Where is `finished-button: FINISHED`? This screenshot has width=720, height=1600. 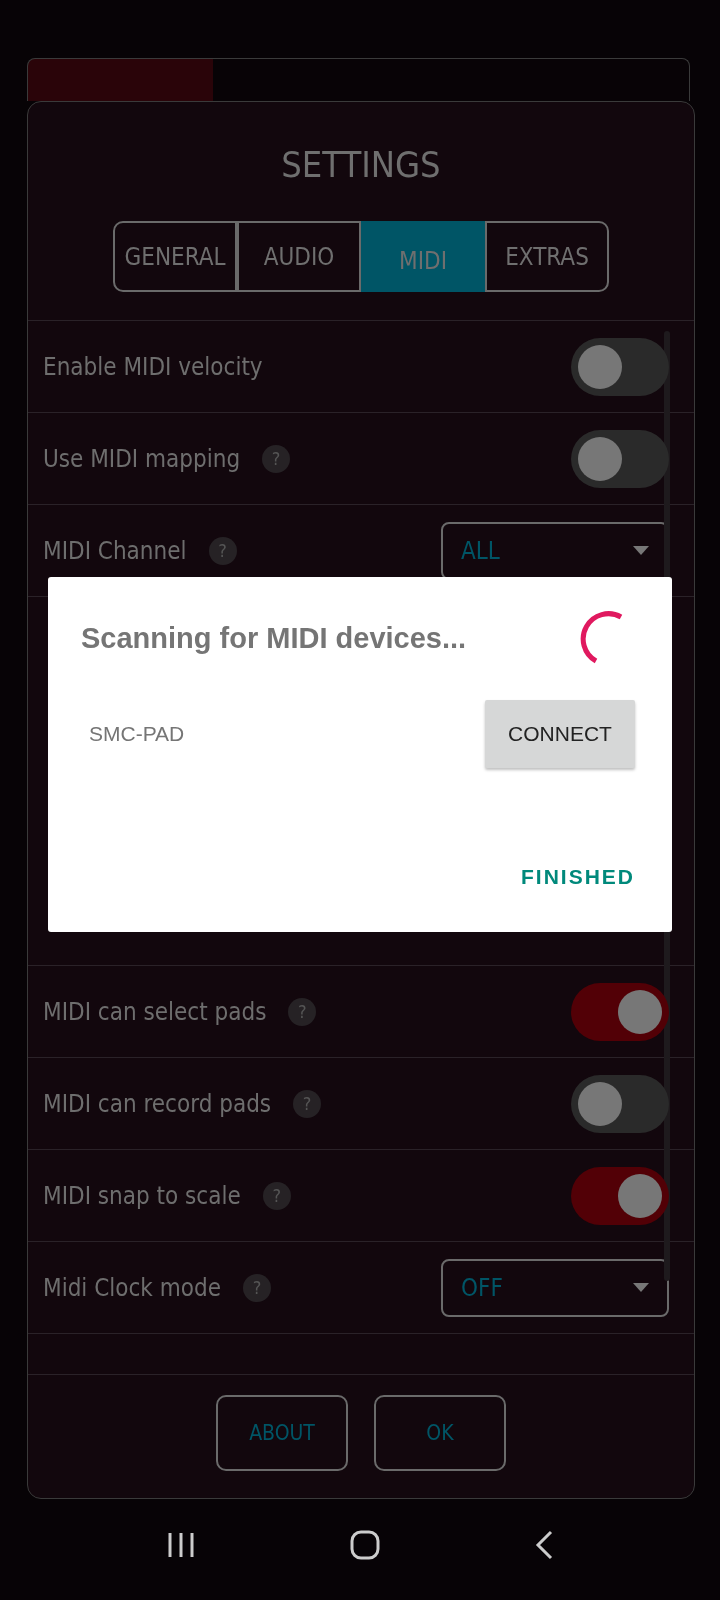 finished-button: FINISHED is located at coordinates (578, 877).